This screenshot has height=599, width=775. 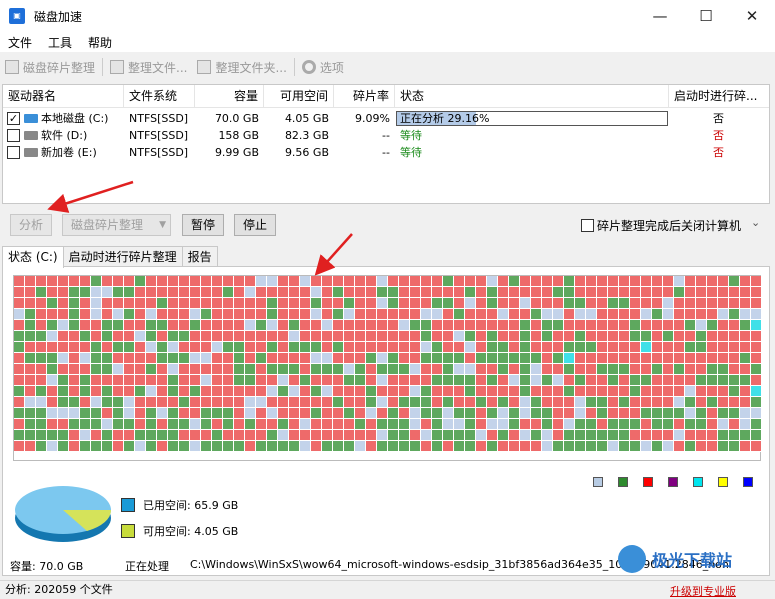 What do you see at coordinates (255, 225) in the screenshot?
I see `stop-button: 停止` at bounding box center [255, 225].